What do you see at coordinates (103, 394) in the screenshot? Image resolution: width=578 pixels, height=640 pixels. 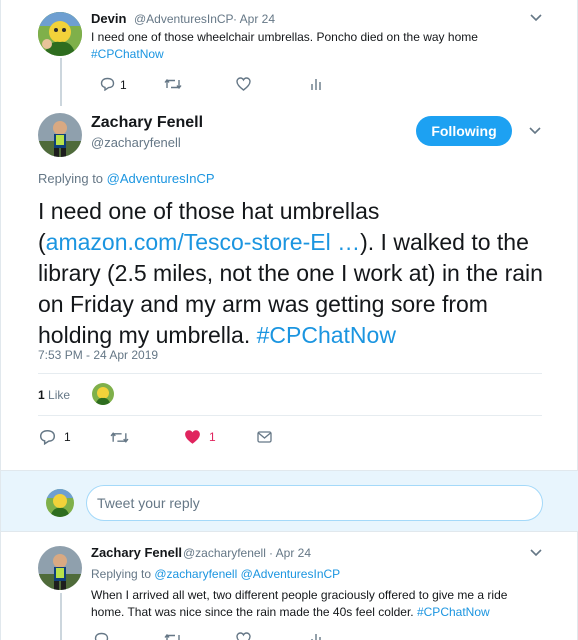 I see `liker-avatar` at bounding box center [103, 394].